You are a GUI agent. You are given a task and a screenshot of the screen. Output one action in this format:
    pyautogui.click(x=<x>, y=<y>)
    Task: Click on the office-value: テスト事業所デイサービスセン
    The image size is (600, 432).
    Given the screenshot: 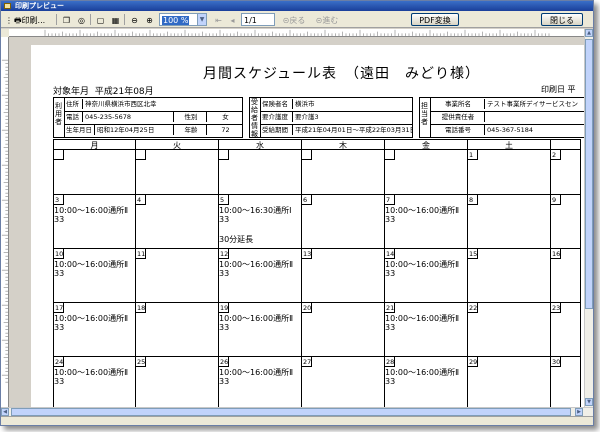 What is the action you would take?
    pyautogui.click(x=532, y=104)
    